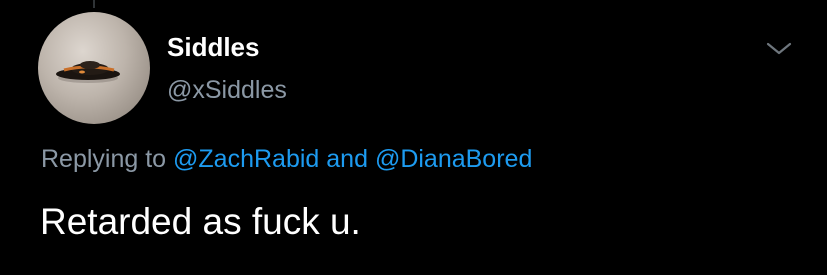 This screenshot has width=827, height=275. Describe the element at coordinates (227, 90) in the screenshot. I see `user-handle: @xSiddles` at that location.